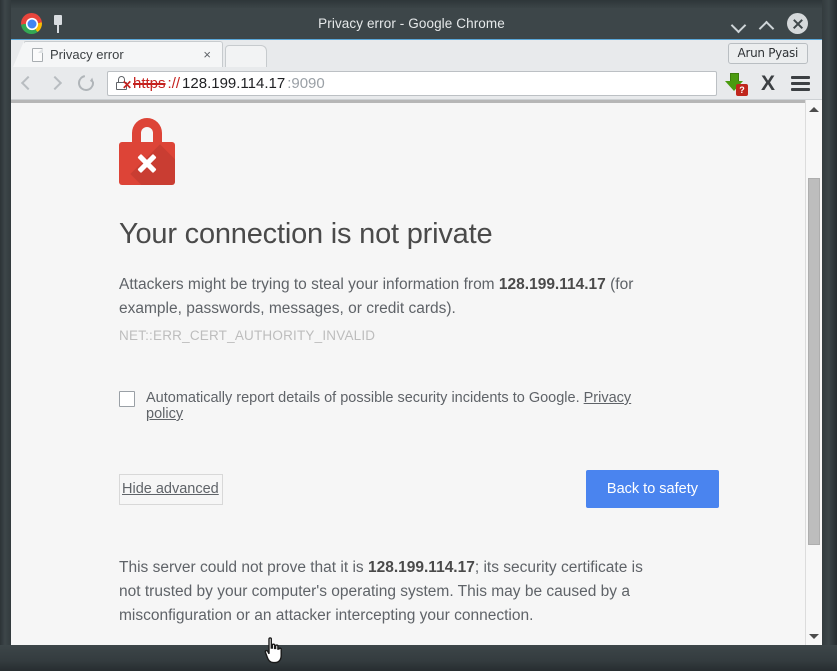 The height and width of the screenshot is (671, 837). I want to click on toolbar-right-icons: ? X, so click(773, 84).